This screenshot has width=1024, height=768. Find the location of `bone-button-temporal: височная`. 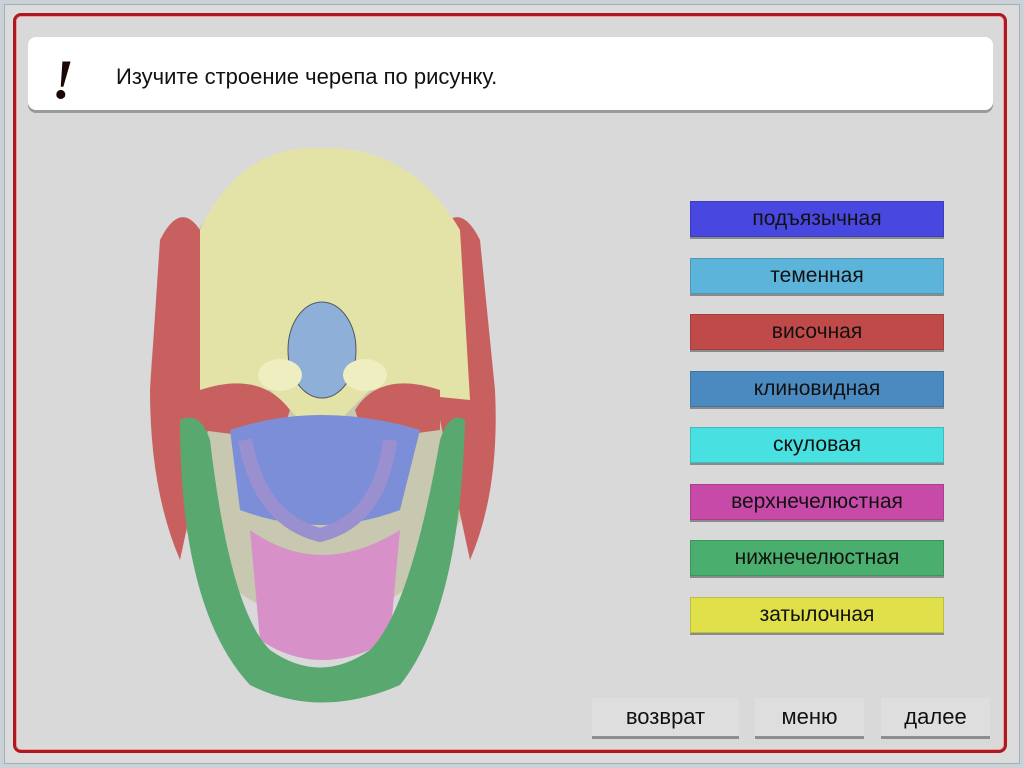

bone-button-temporal: височная is located at coordinates (817, 332).